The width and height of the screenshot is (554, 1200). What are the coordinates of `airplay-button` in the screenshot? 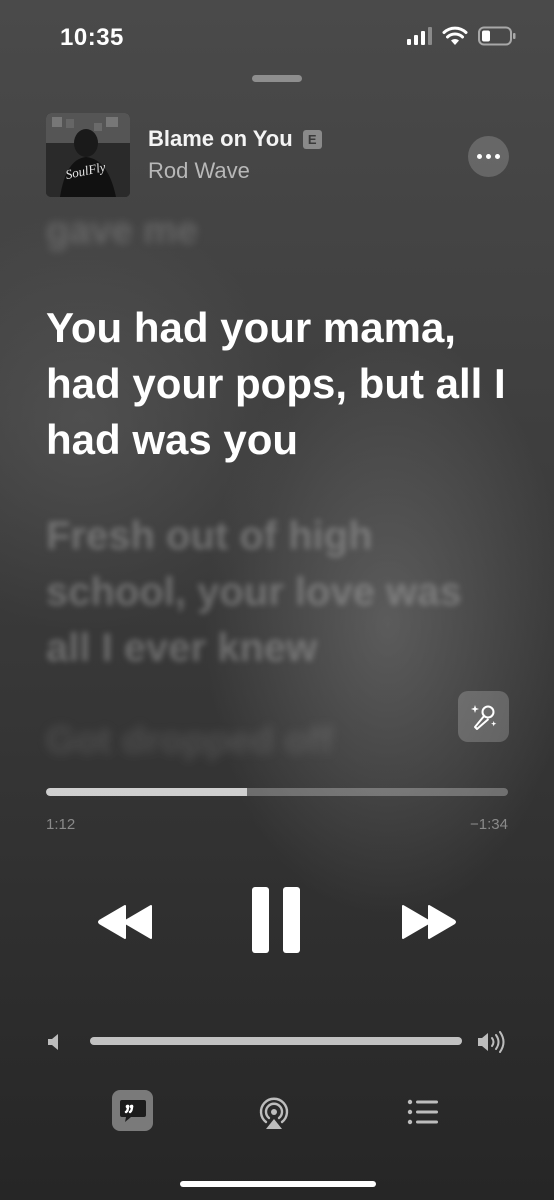 It's located at (274, 1112).